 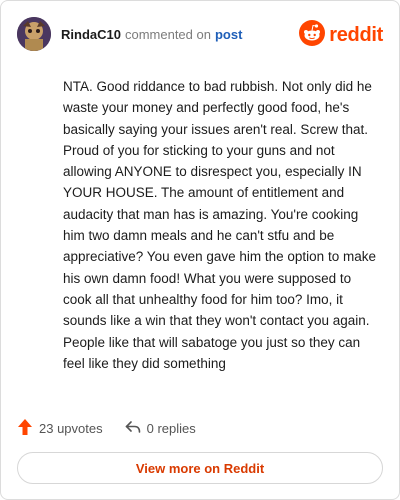 What do you see at coordinates (312, 35) in the screenshot?
I see `reddit-logo-icon` at bounding box center [312, 35].